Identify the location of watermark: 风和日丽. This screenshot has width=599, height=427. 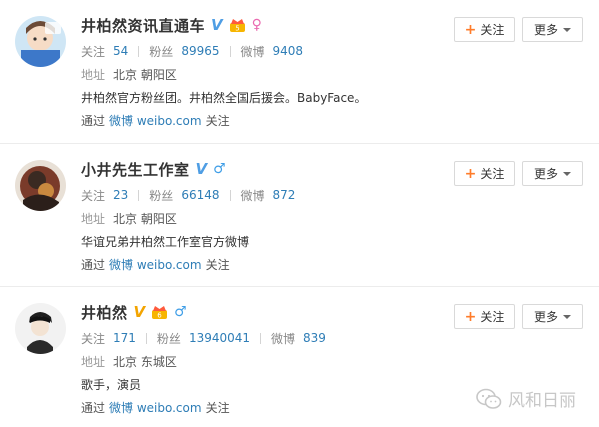
(526, 398).